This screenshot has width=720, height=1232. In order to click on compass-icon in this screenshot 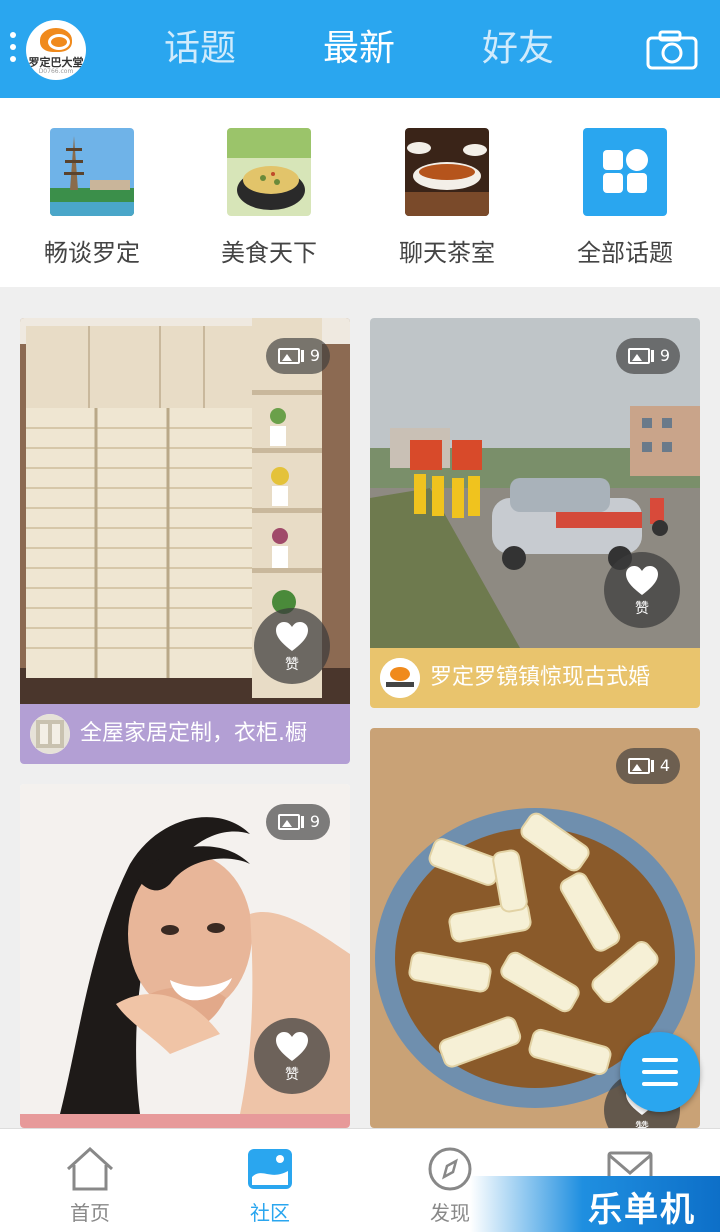, I will do `click(450, 1169)`.